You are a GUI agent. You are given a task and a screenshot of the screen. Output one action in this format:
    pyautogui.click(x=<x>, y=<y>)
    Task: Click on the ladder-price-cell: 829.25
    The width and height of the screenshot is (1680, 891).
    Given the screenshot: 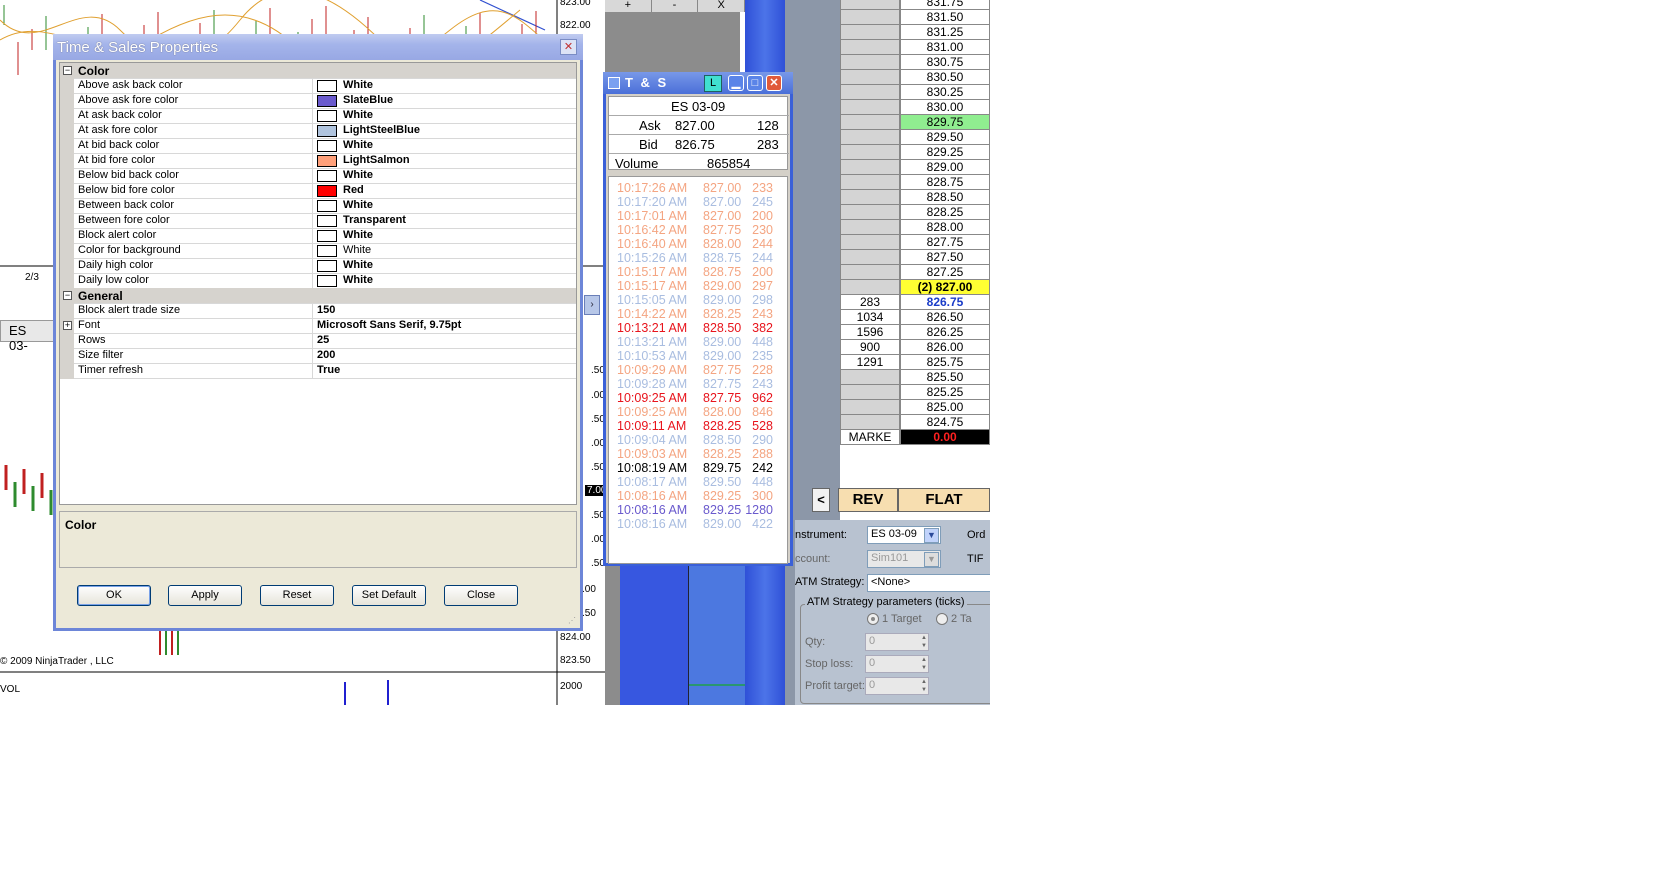 What is the action you would take?
    pyautogui.click(x=945, y=152)
    